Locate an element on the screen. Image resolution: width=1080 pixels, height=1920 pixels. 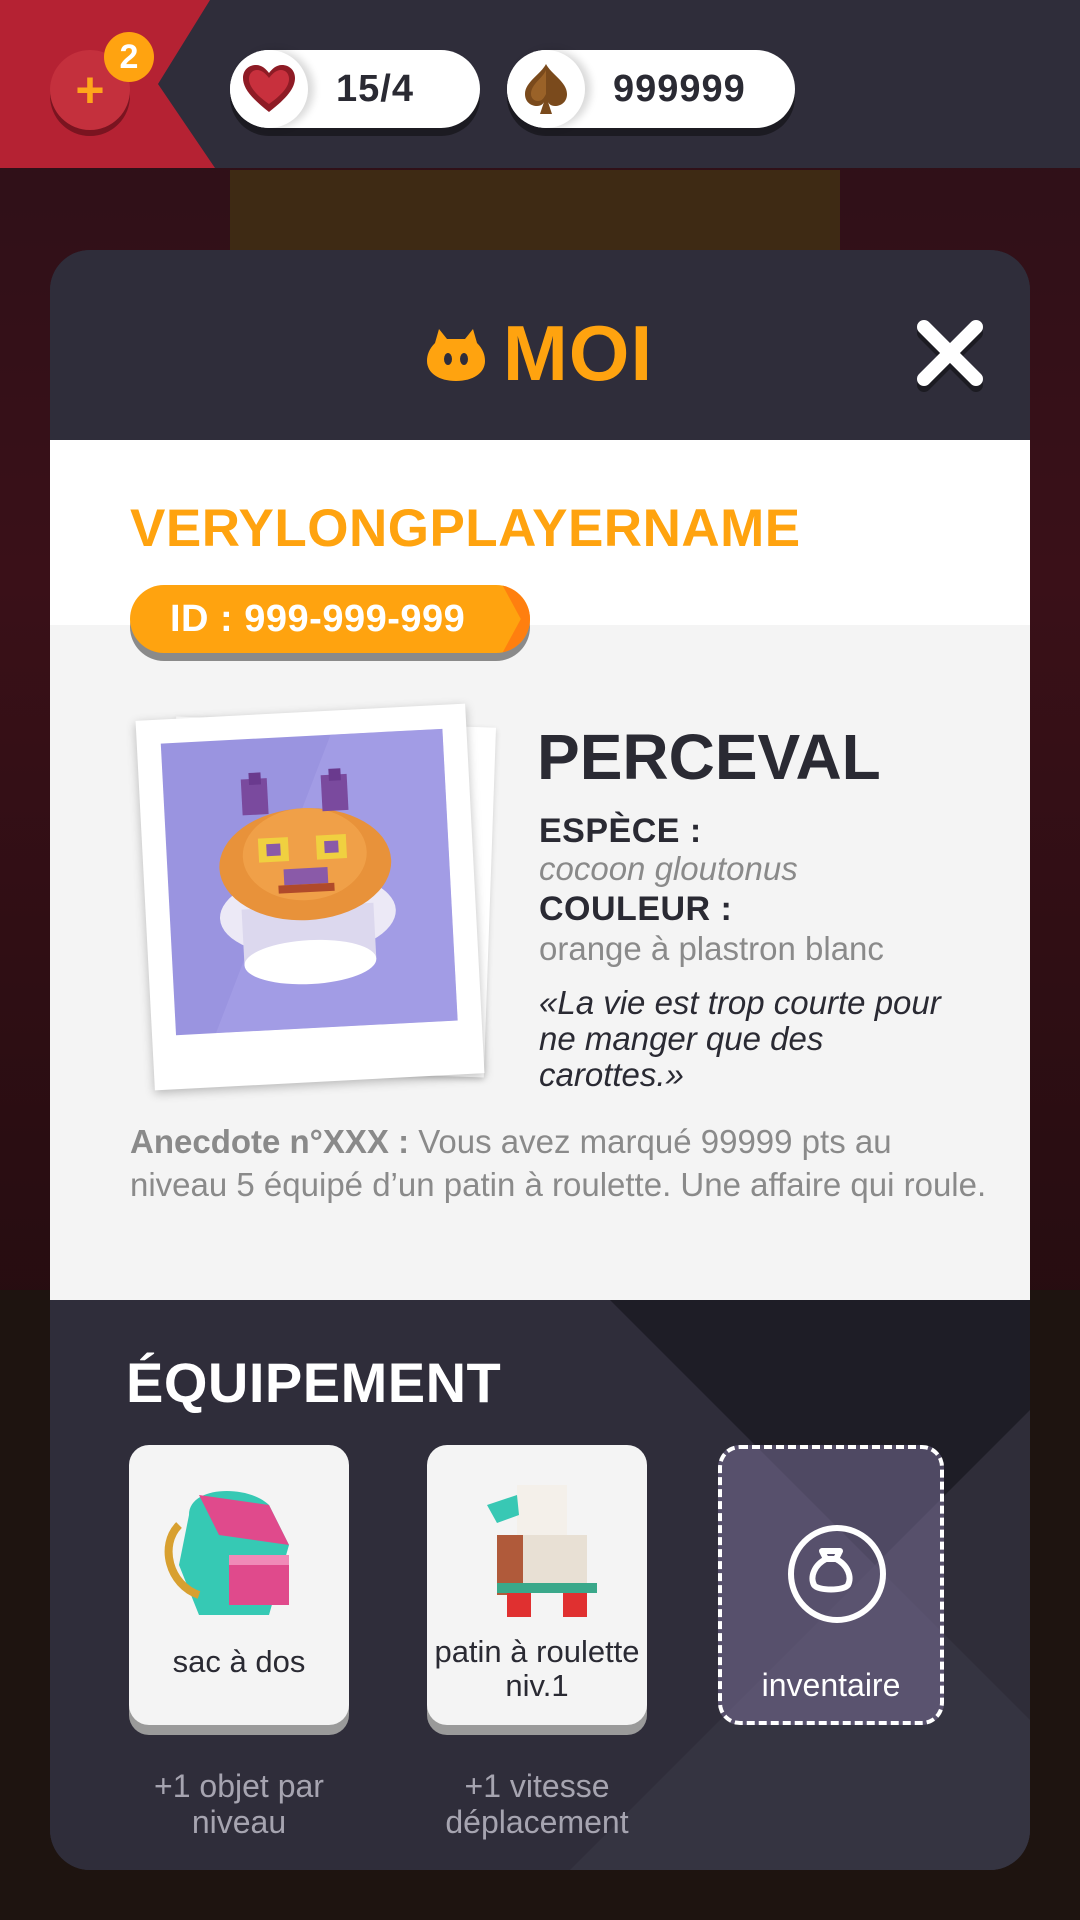
modal-header: MOI is located at coordinates (540, 345).